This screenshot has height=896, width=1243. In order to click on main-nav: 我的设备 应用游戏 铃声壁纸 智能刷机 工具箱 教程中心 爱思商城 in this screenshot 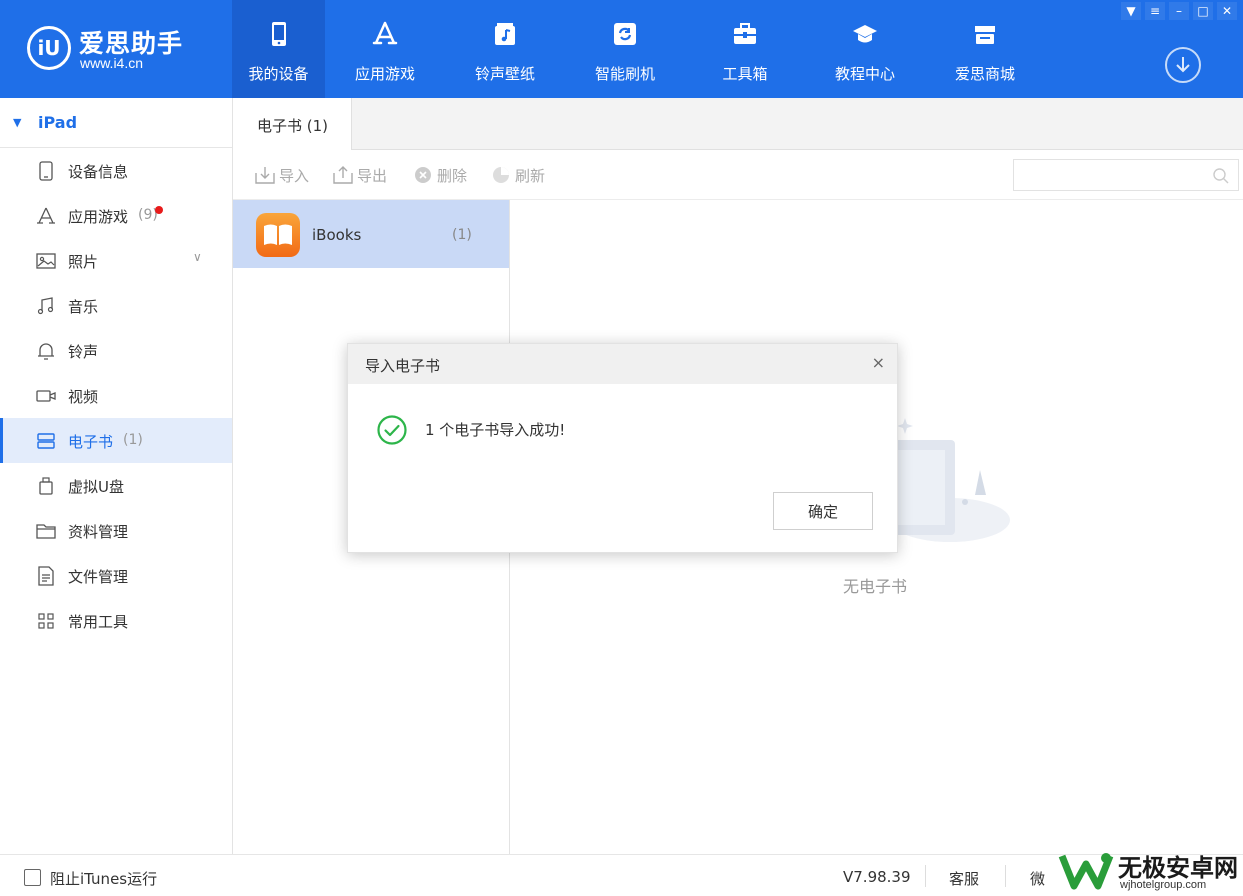, I will do `click(638, 49)`.